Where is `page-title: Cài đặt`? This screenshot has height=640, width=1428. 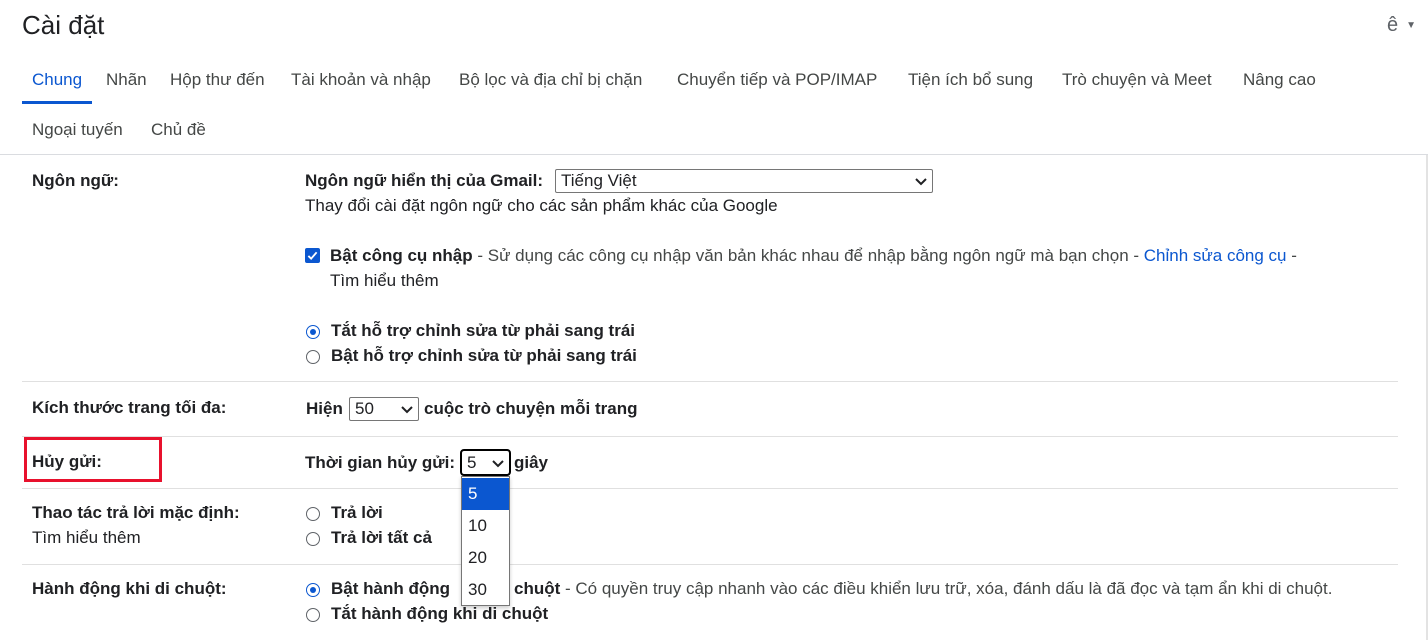 page-title: Cài đặt is located at coordinates (63, 25).